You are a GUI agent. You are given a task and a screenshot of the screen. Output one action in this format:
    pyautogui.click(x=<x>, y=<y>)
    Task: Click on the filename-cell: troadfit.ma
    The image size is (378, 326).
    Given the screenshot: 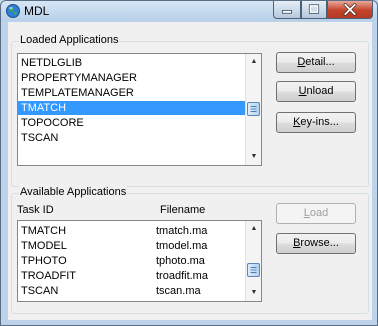 What is the action you would take?
    pyautogui.click(x=182, y=276)
    